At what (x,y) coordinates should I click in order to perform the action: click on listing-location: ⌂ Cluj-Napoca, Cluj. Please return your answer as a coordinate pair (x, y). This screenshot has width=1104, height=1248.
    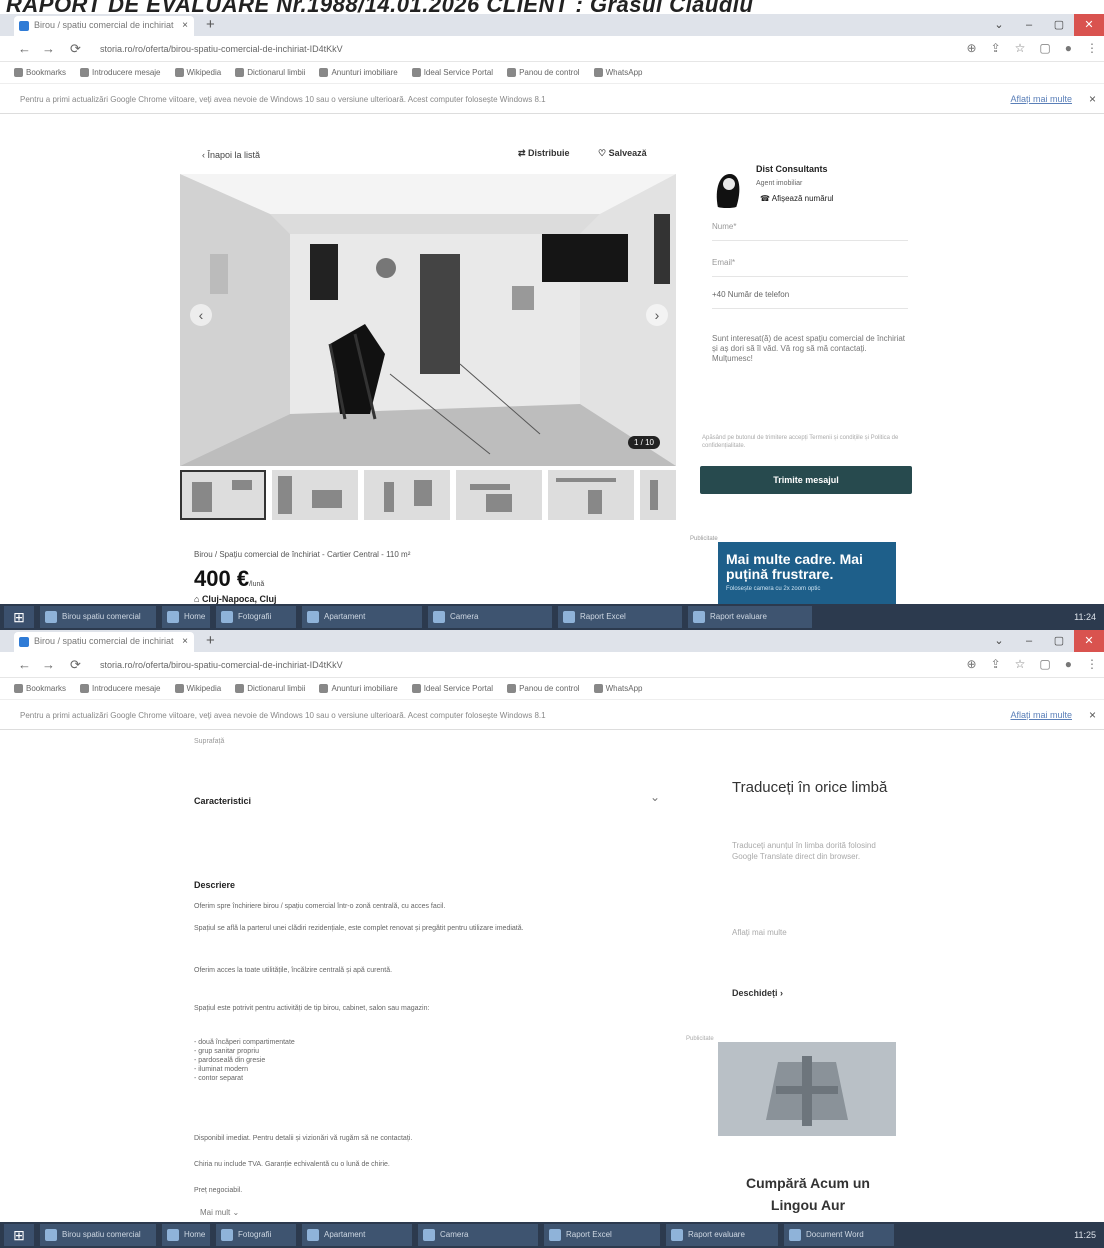
    Looking at the image, I should click on (235, 599).